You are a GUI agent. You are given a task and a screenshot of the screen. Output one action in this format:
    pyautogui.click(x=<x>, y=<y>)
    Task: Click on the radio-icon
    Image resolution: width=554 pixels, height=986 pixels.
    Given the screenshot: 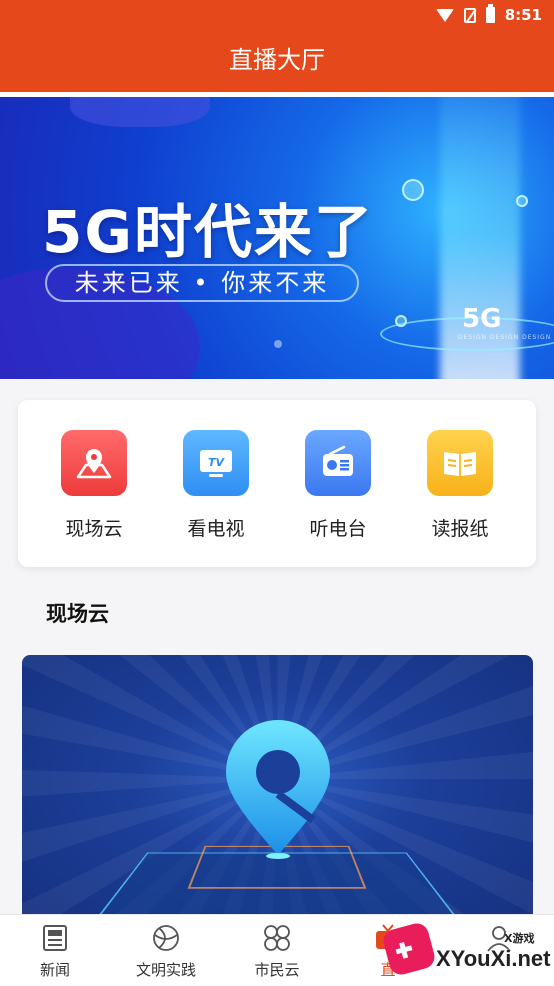 What is the action you would take?
    pyautogui.click(x=338, y=463)
    